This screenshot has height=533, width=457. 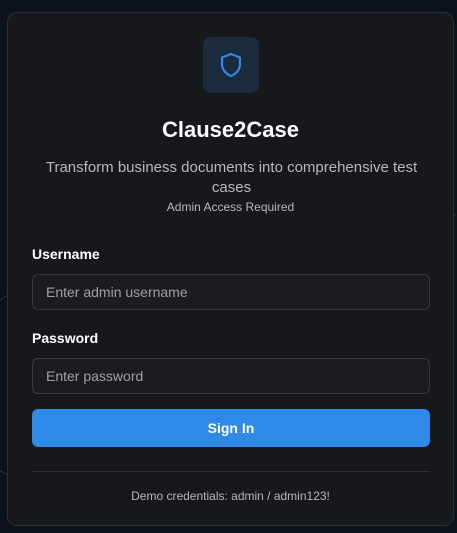 What do you see at coordinates (231, 292) in the screenshot?
I see `username-input` at bounding box center [231, 292].